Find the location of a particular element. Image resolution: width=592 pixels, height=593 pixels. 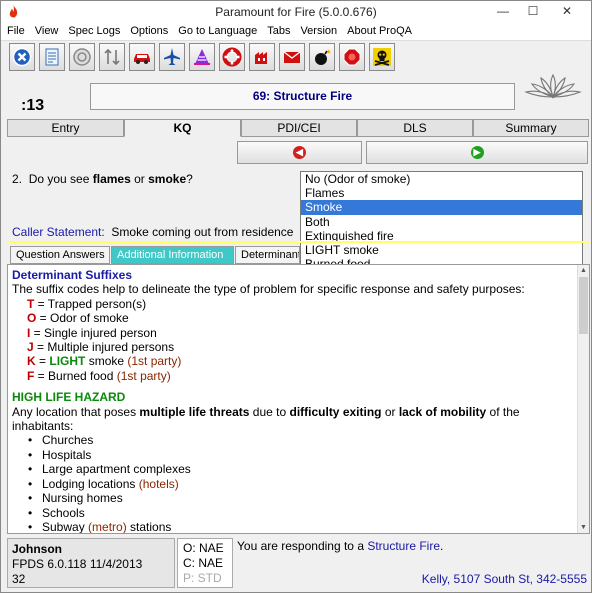

suffix-heading: Determinant Suffixes is located at coordinates (72, 275).